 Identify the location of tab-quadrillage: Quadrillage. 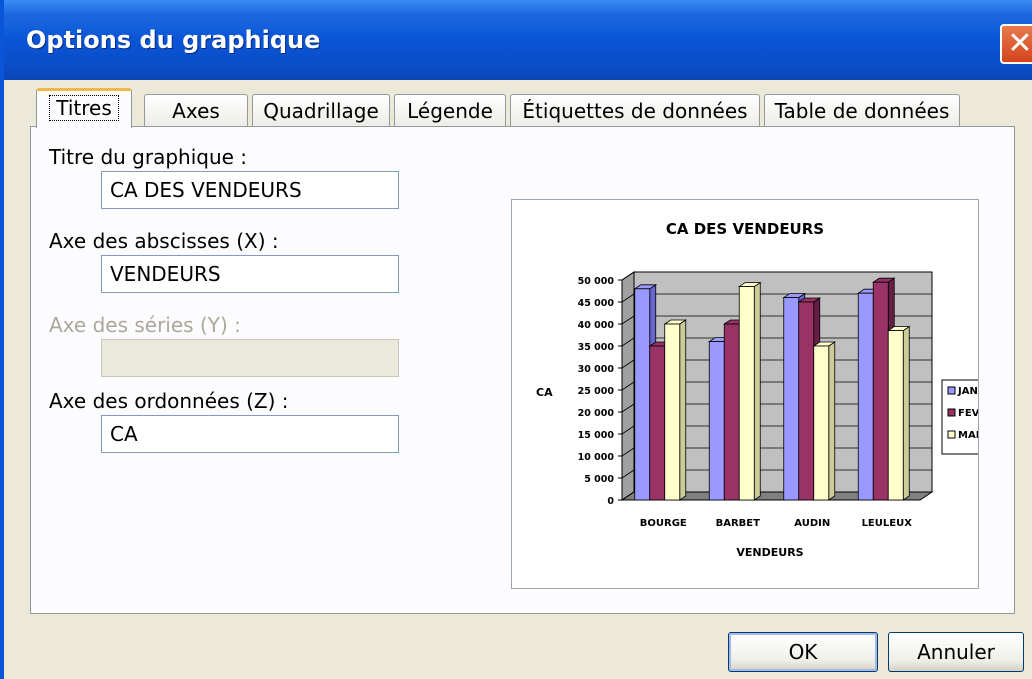
(321, 111).